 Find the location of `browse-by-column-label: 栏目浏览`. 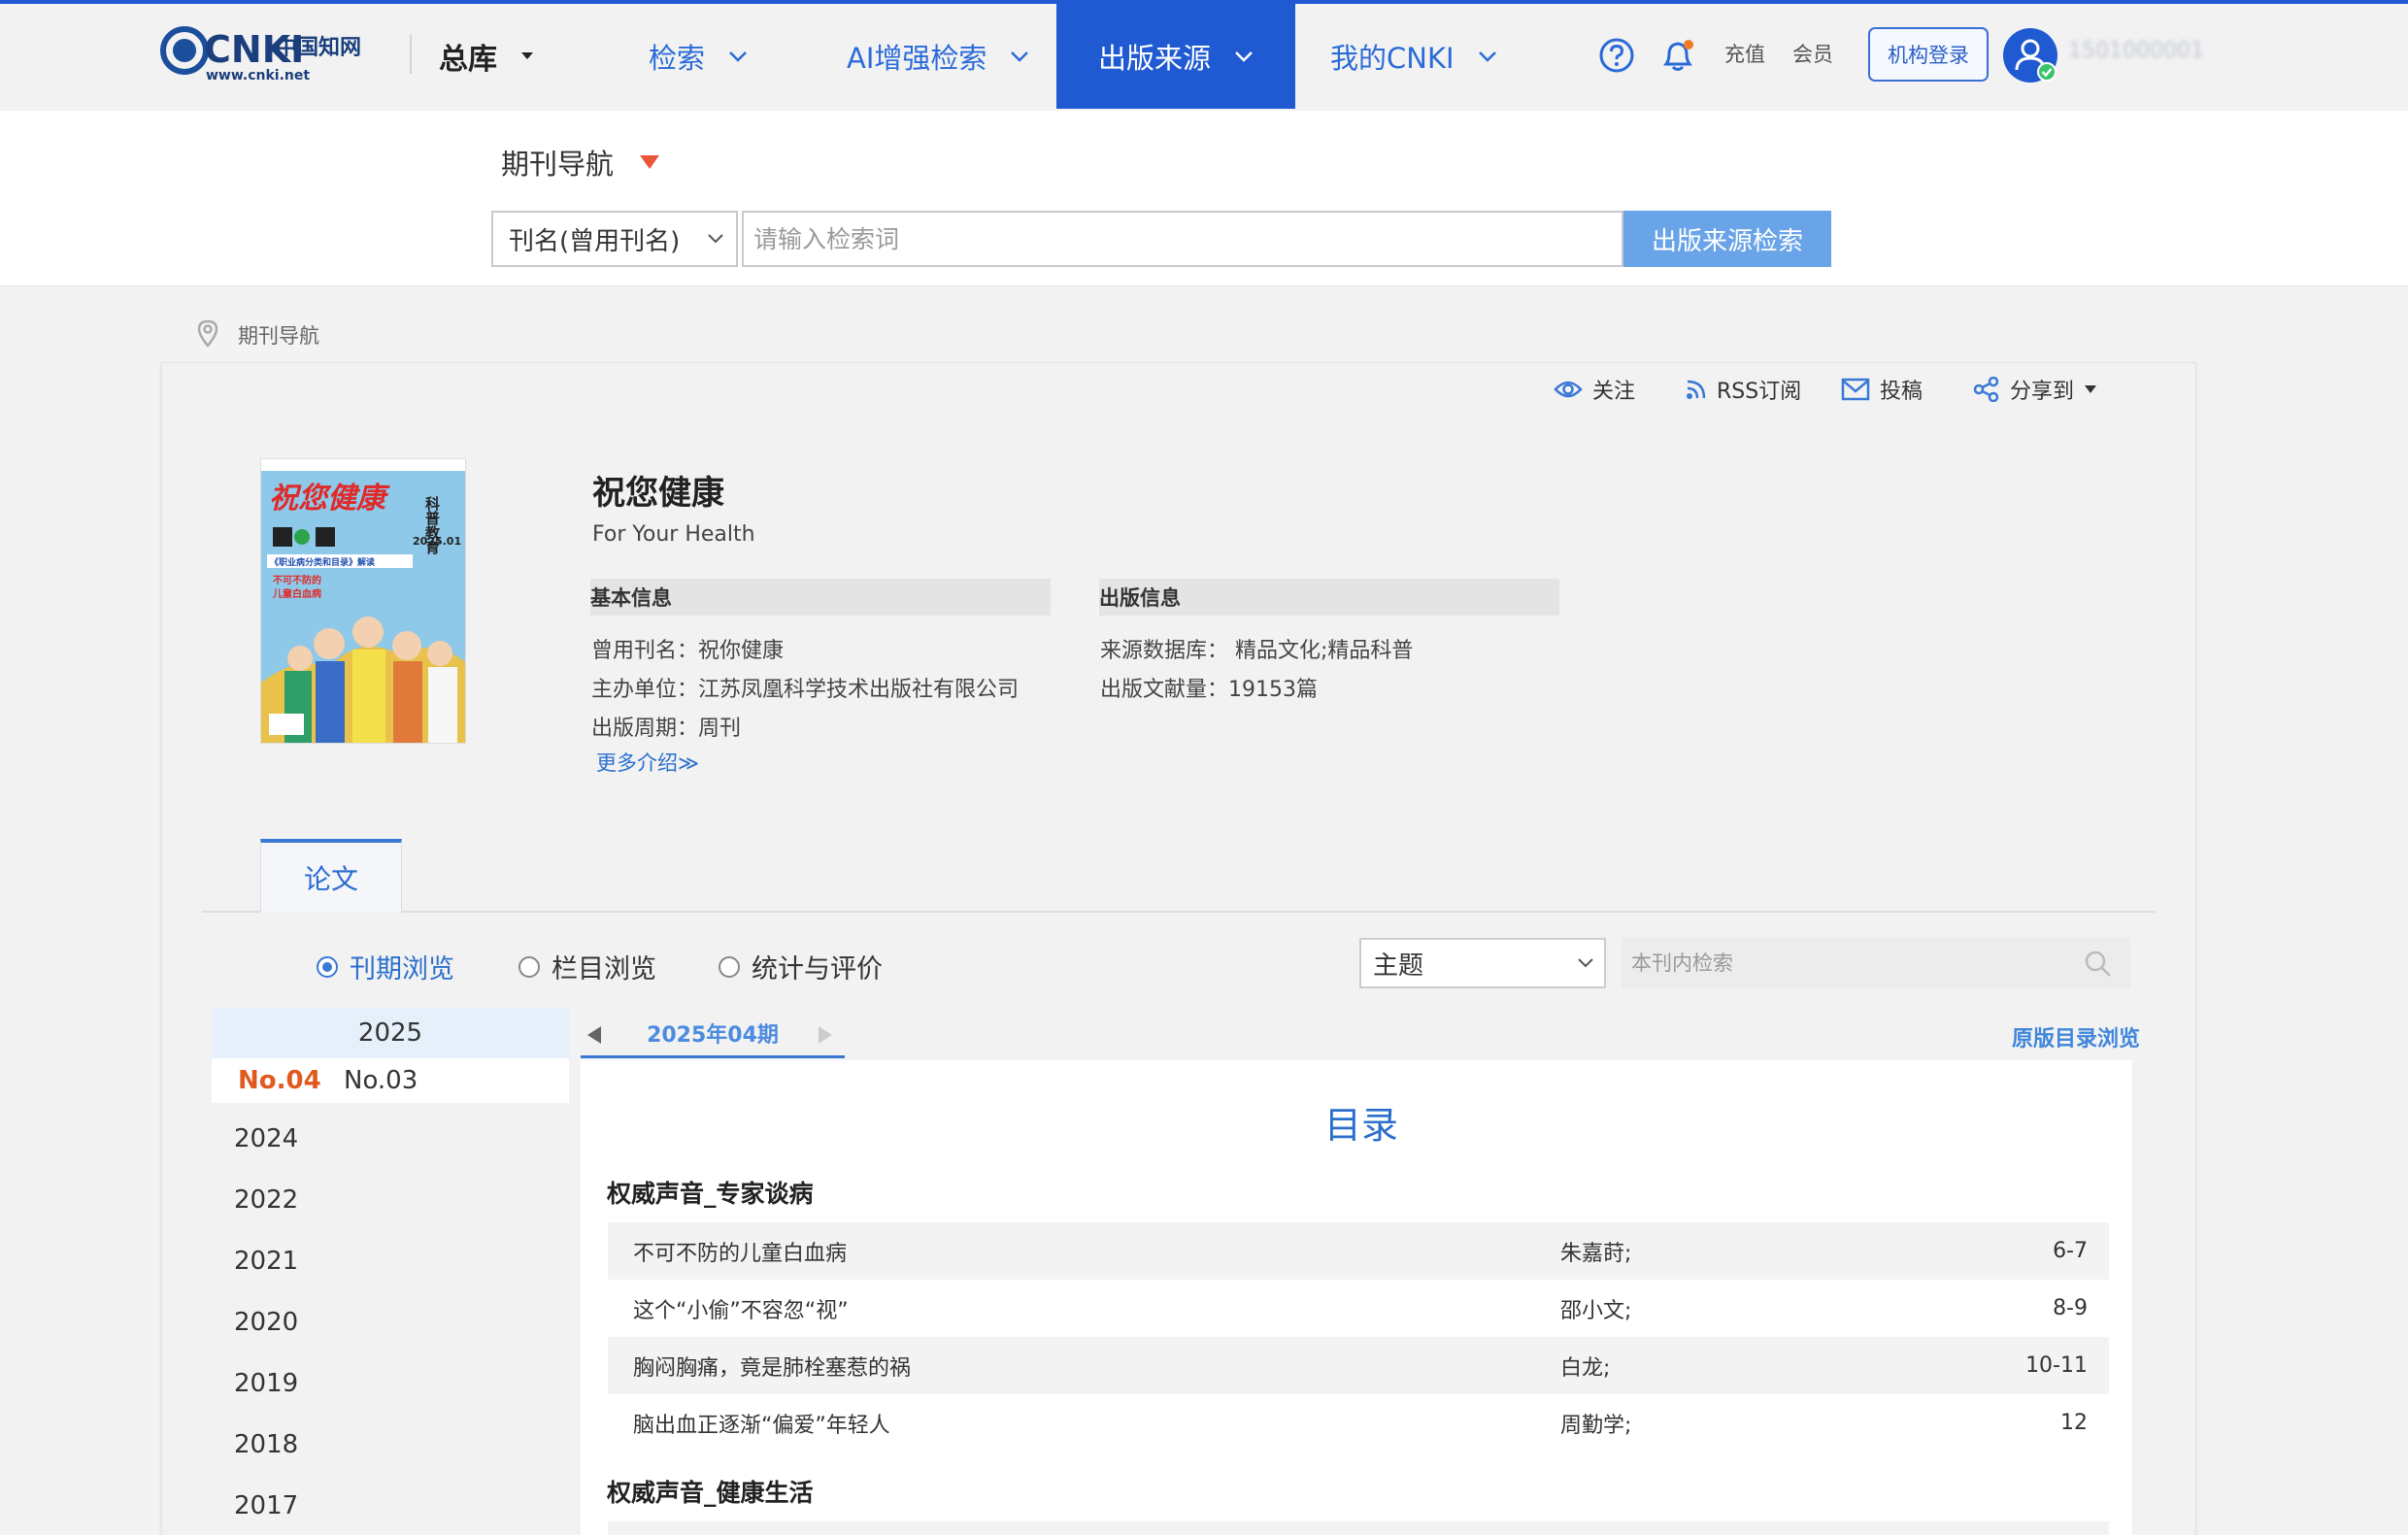

browse-by-column-label: 栏目浏览 is located at coordinates (604, 969).